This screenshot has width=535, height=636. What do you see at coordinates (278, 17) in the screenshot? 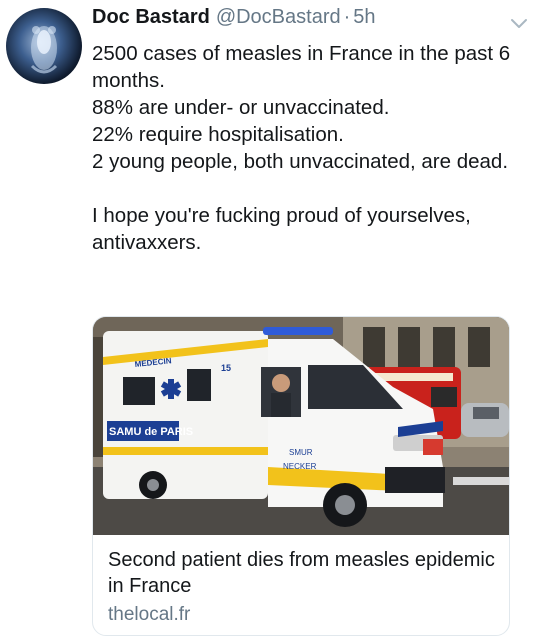
I see `author-handle: @DocBastard` at bounding box center [278, 17].